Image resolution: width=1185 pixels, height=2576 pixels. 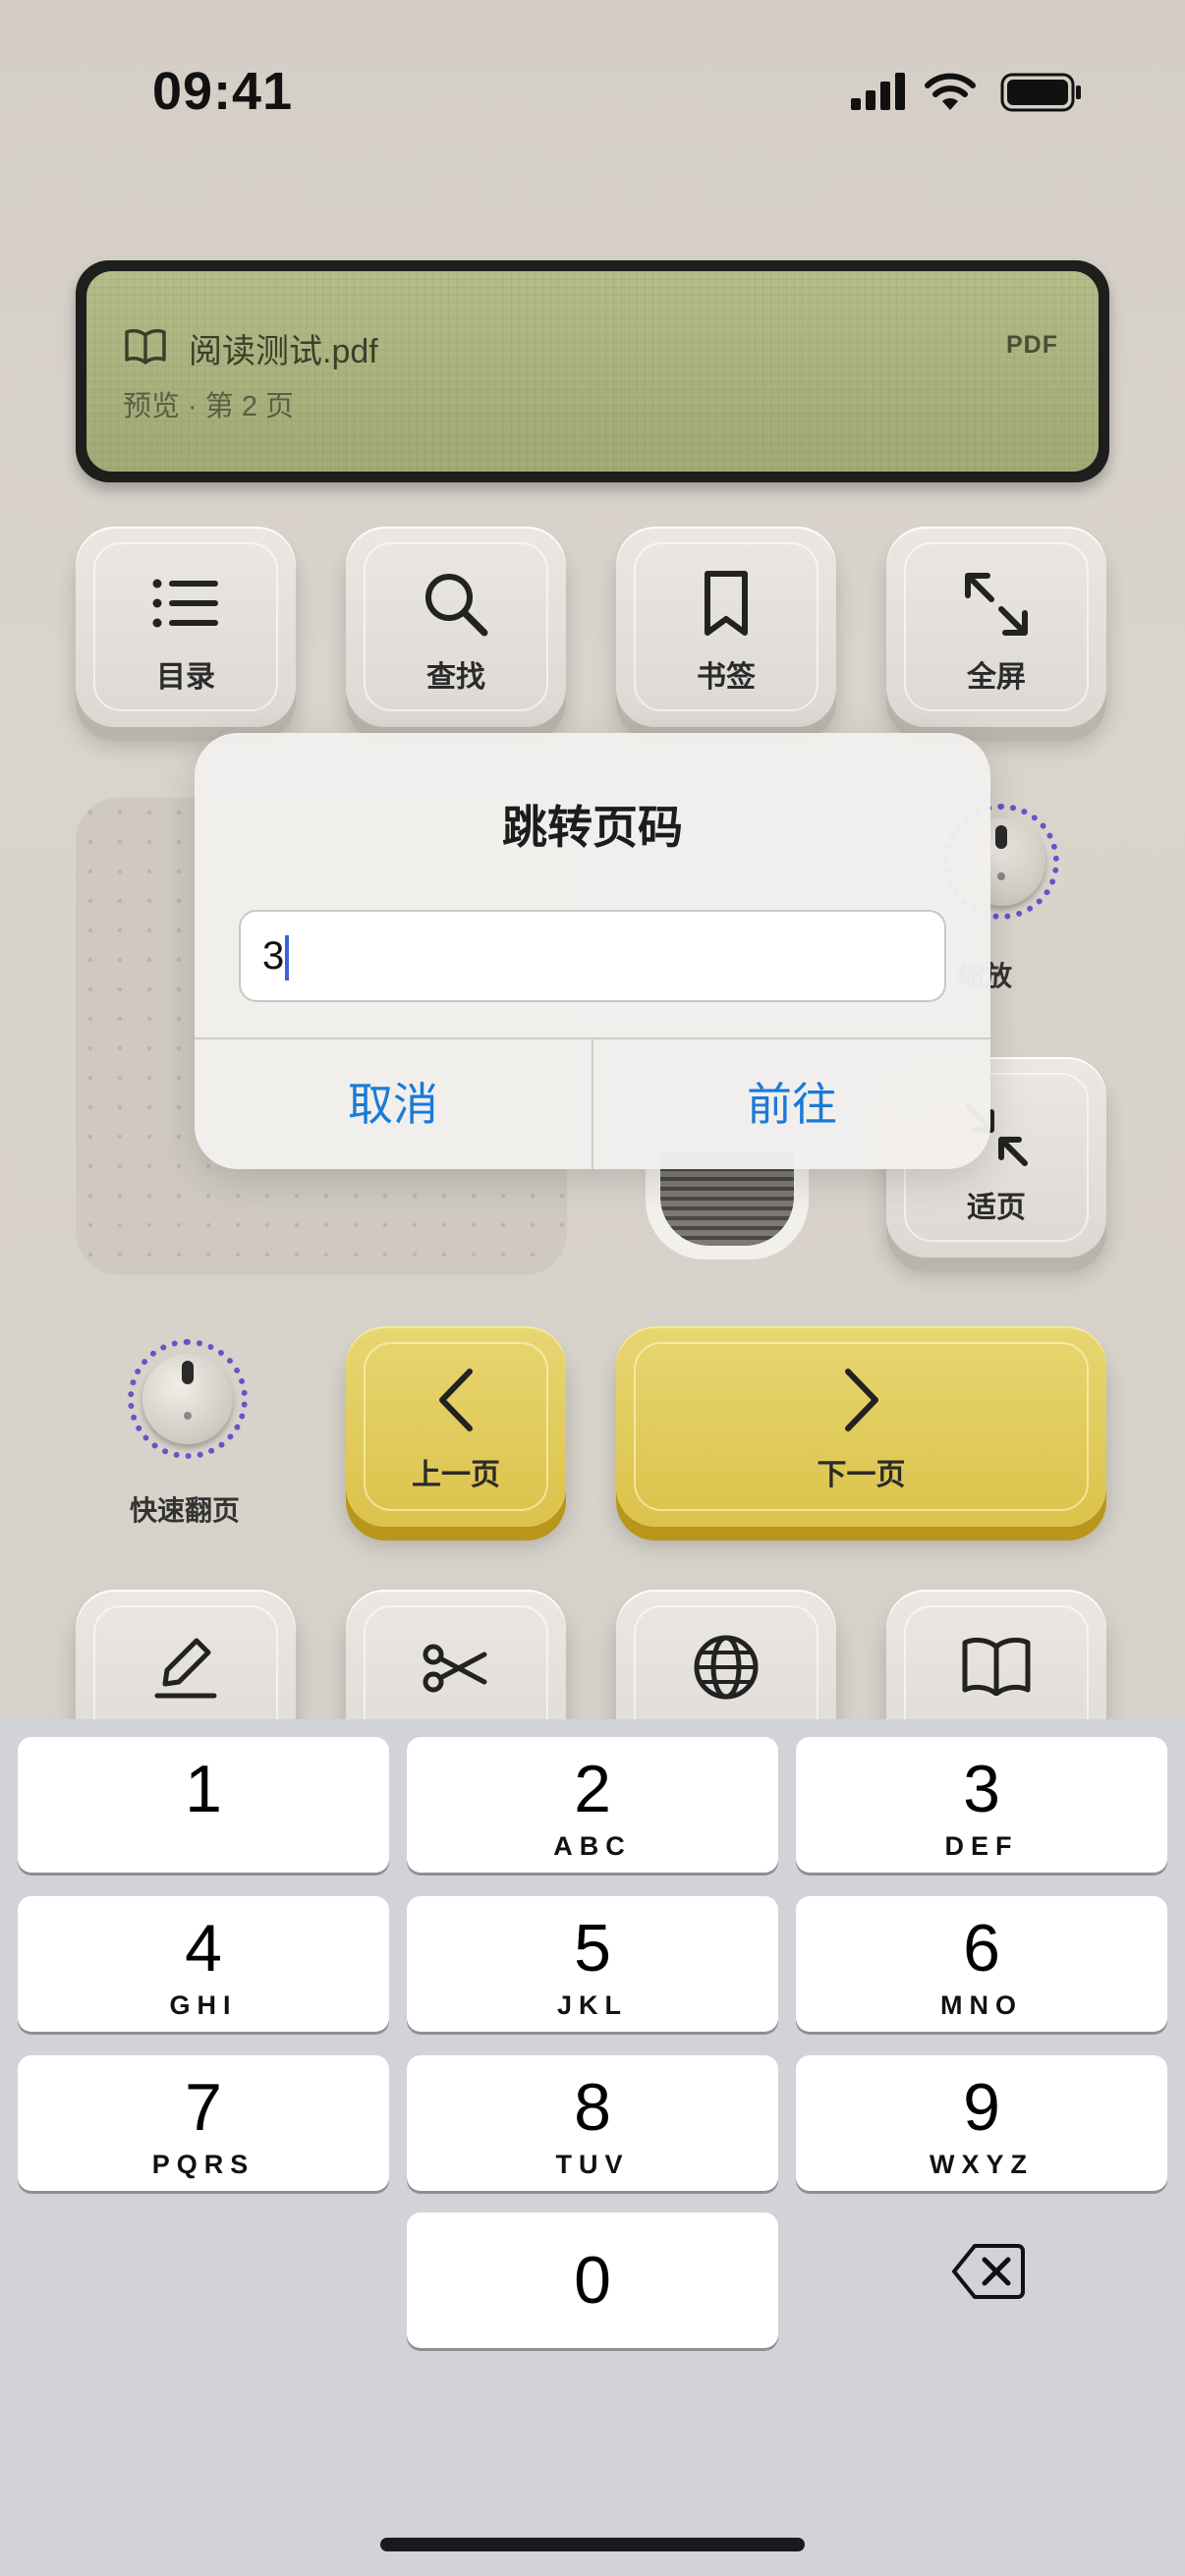 What do you see at coordinates (209, 406) in the screenshot?
I see `document-page-status: 预览 · 第 2 页` at bounding box center [209, 406].